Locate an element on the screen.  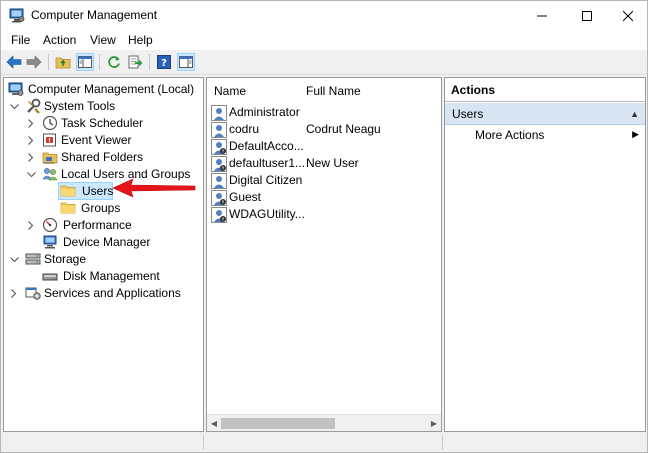
list-item: codru Codrut Neagu is located at coordinates (324, 129).